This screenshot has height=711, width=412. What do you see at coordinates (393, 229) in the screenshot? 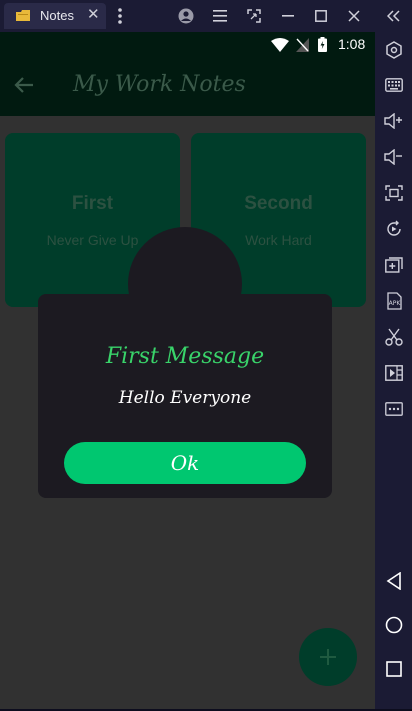
I see `rotate-icon` at bounding box center [393, 229].